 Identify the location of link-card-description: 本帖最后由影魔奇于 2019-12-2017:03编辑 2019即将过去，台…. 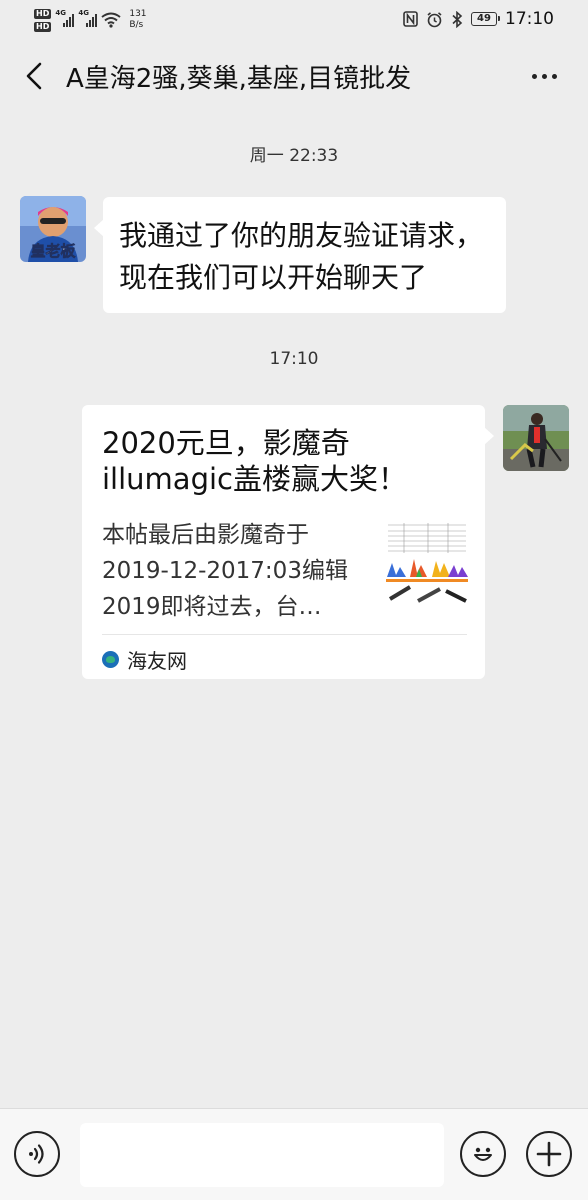
(225, 571).